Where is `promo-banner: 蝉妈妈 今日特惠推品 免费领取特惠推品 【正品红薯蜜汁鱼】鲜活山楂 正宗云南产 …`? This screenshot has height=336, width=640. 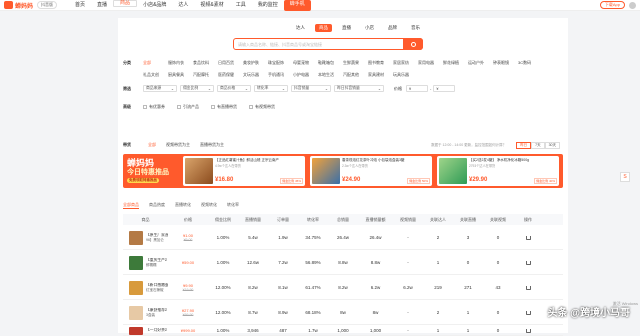 promo-banner: 蝉妈妈 今日特惠推品 免费领取特惠推品 【正品红薯蜜汁鱼】鲜活山楂 正宗云南产 … is located at coordinates (343, 171).